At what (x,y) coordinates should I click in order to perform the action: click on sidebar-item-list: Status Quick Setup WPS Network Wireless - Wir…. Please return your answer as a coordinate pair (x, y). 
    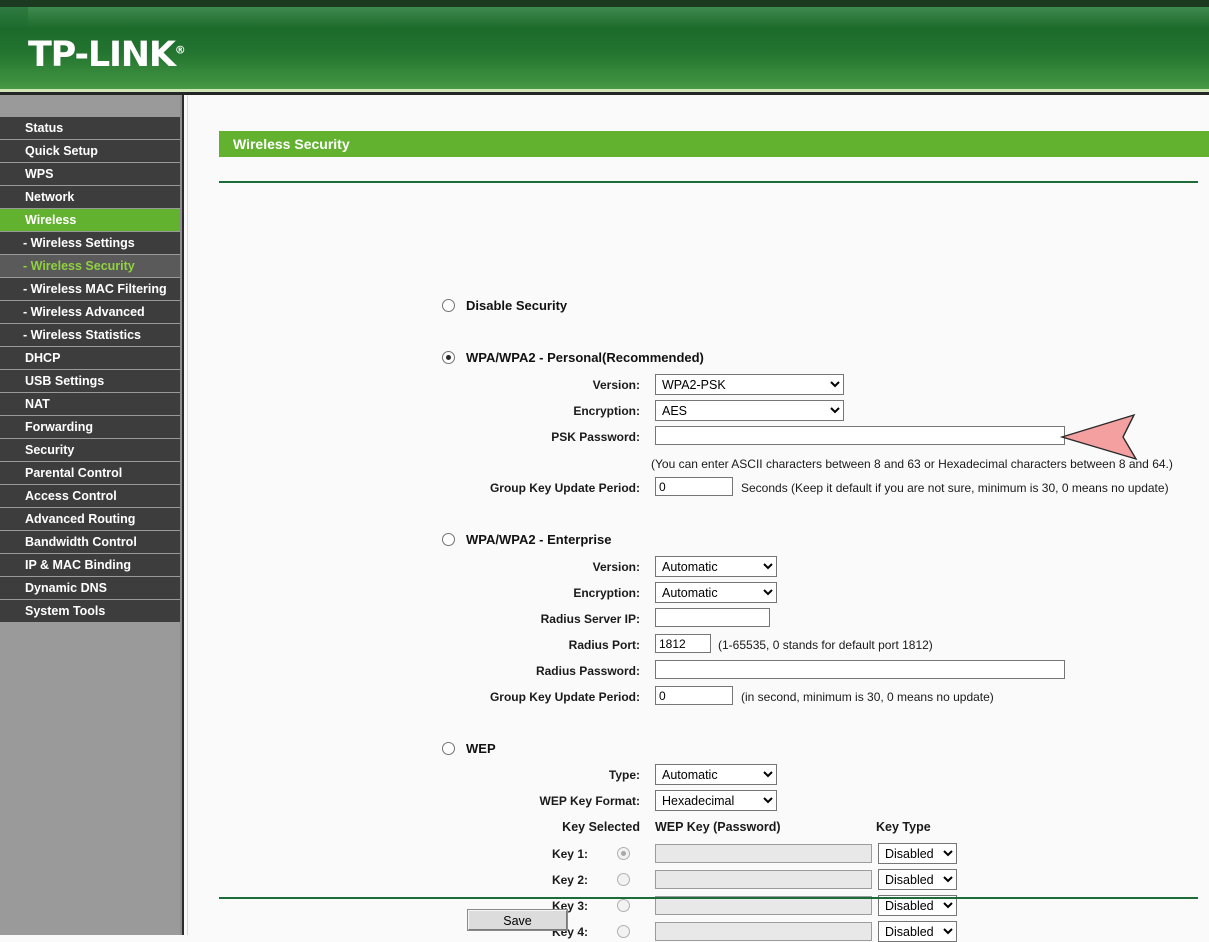
    Looking at the image, I should click on (91, 370).